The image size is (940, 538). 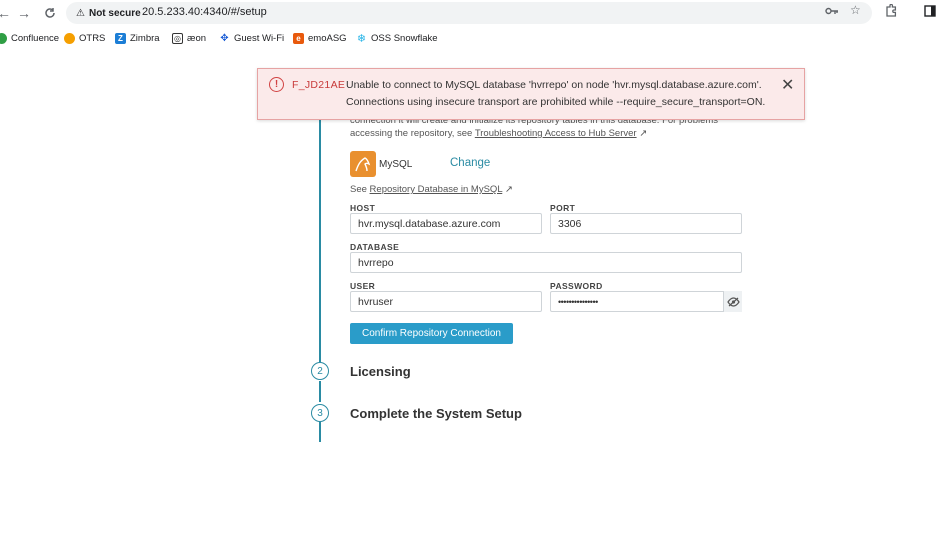 I want to click on database-label: DATABASE, so click(x=375, y=247).